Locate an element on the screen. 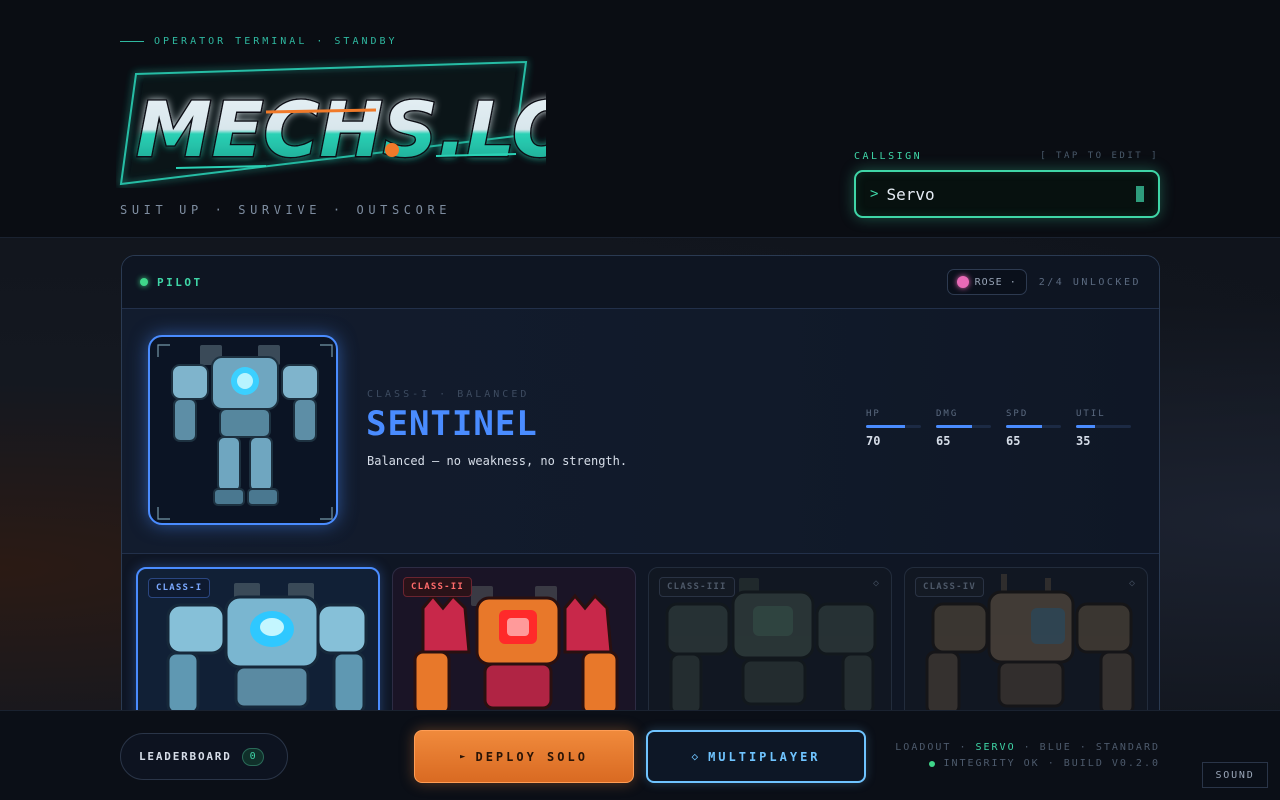 The width and height of the screenshot is (1280, 800). eyebrow-dash is located at coordinates (132, 41).